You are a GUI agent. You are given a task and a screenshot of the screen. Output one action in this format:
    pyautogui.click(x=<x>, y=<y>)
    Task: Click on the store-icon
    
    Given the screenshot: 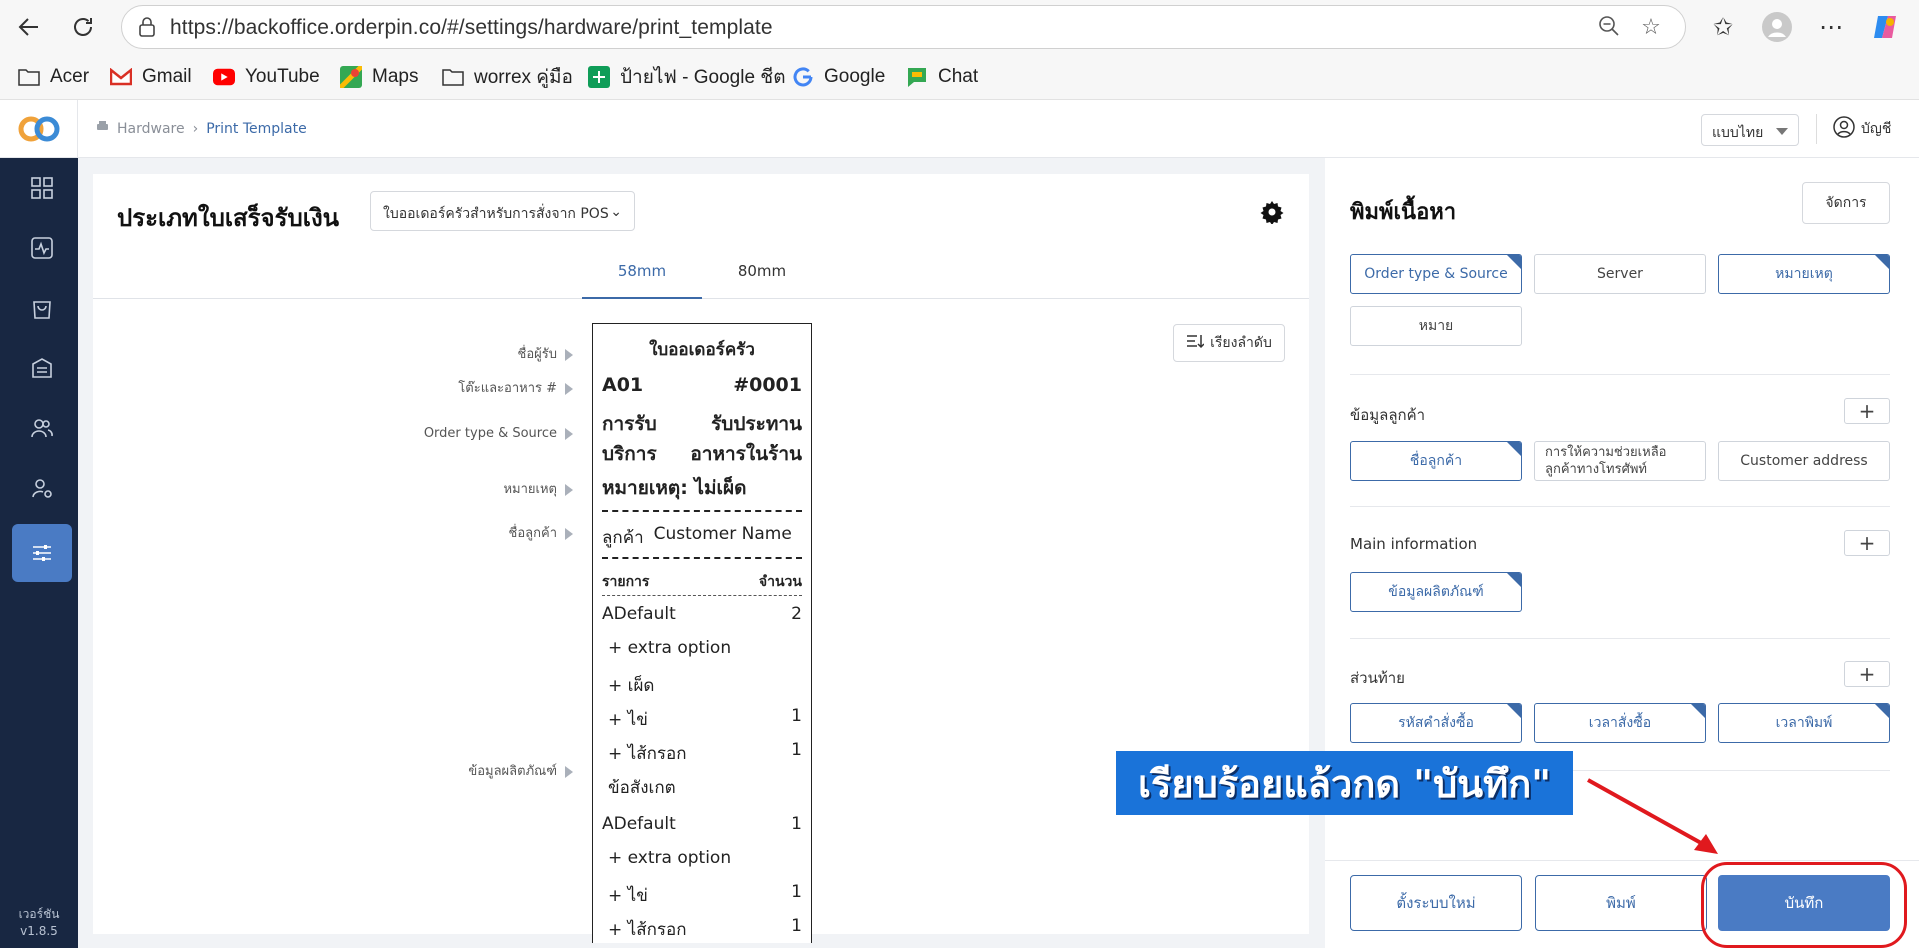 What is the action you would take?
    pyautogui.click(x=42, y=368)
    